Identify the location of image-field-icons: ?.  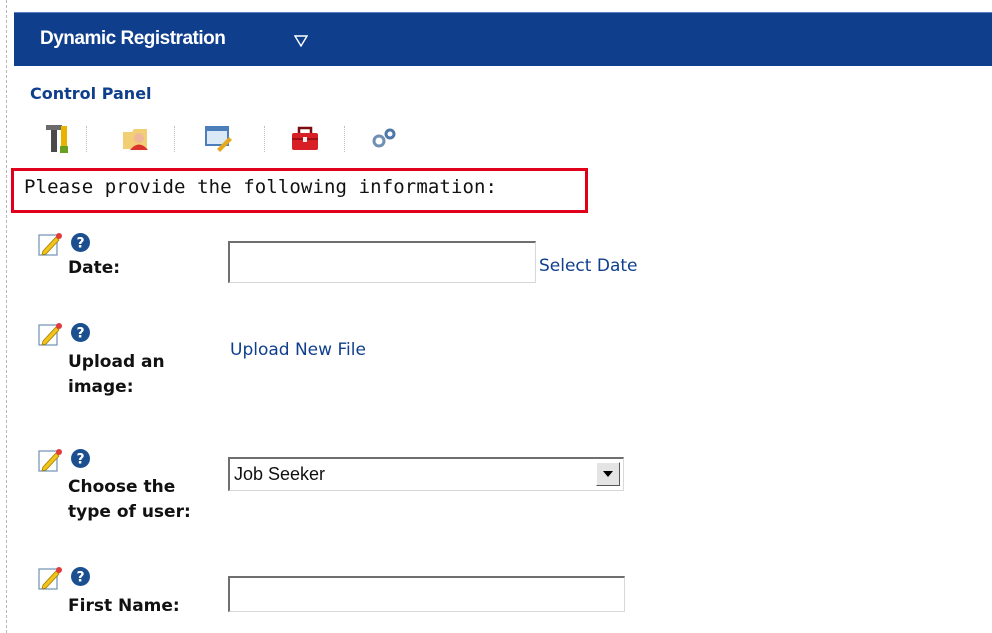
(68, 334).